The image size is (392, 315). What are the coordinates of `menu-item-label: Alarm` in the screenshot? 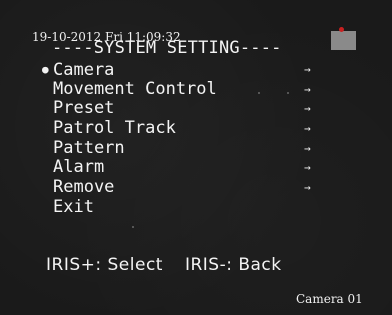 It's located at (79, 167).